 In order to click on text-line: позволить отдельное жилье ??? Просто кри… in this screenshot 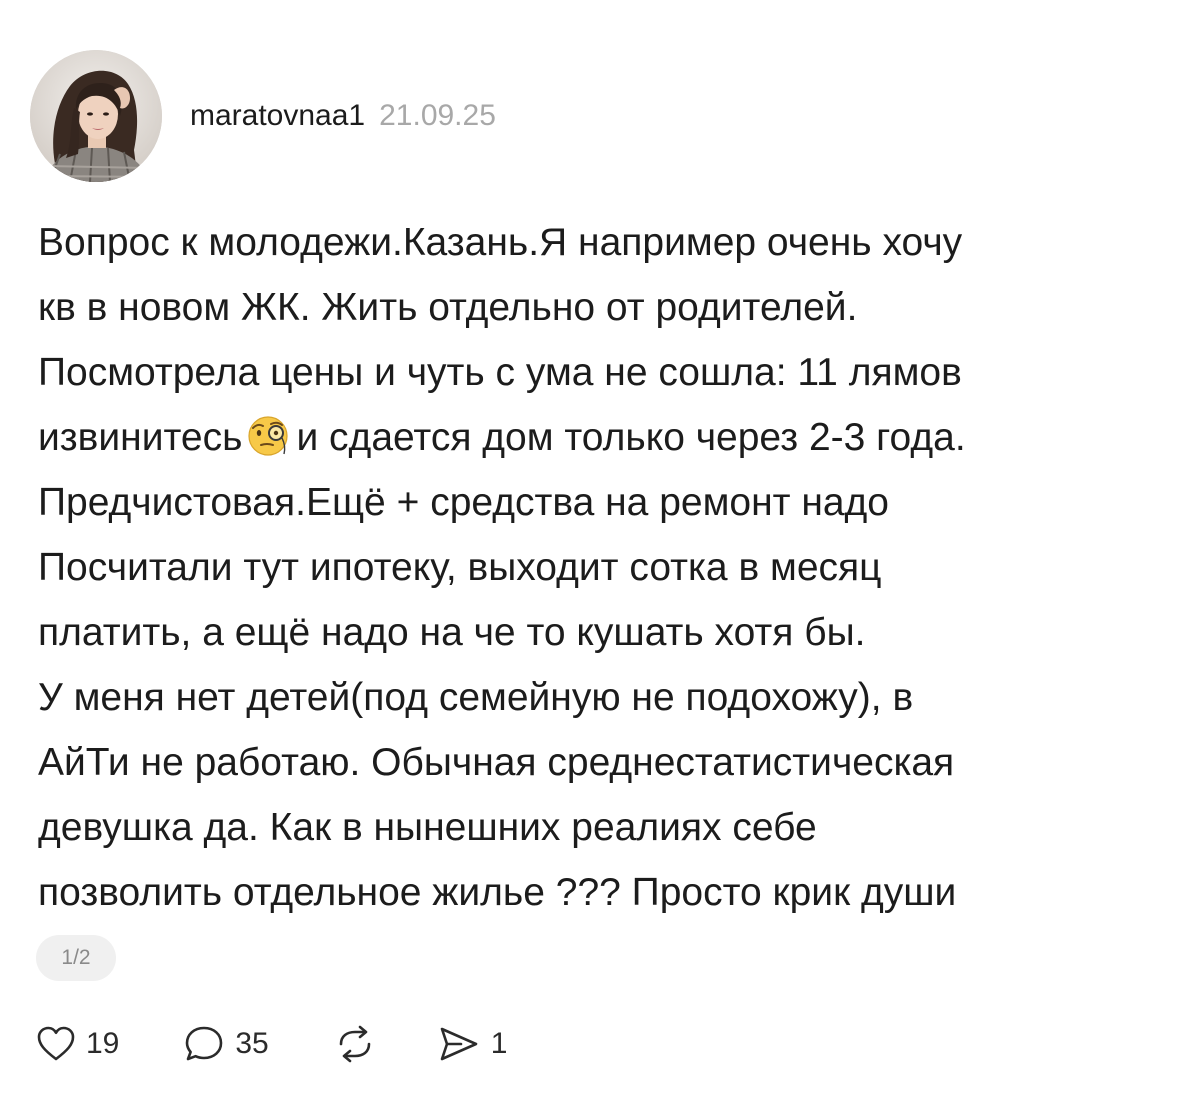, I will do `click(497, 892)`.